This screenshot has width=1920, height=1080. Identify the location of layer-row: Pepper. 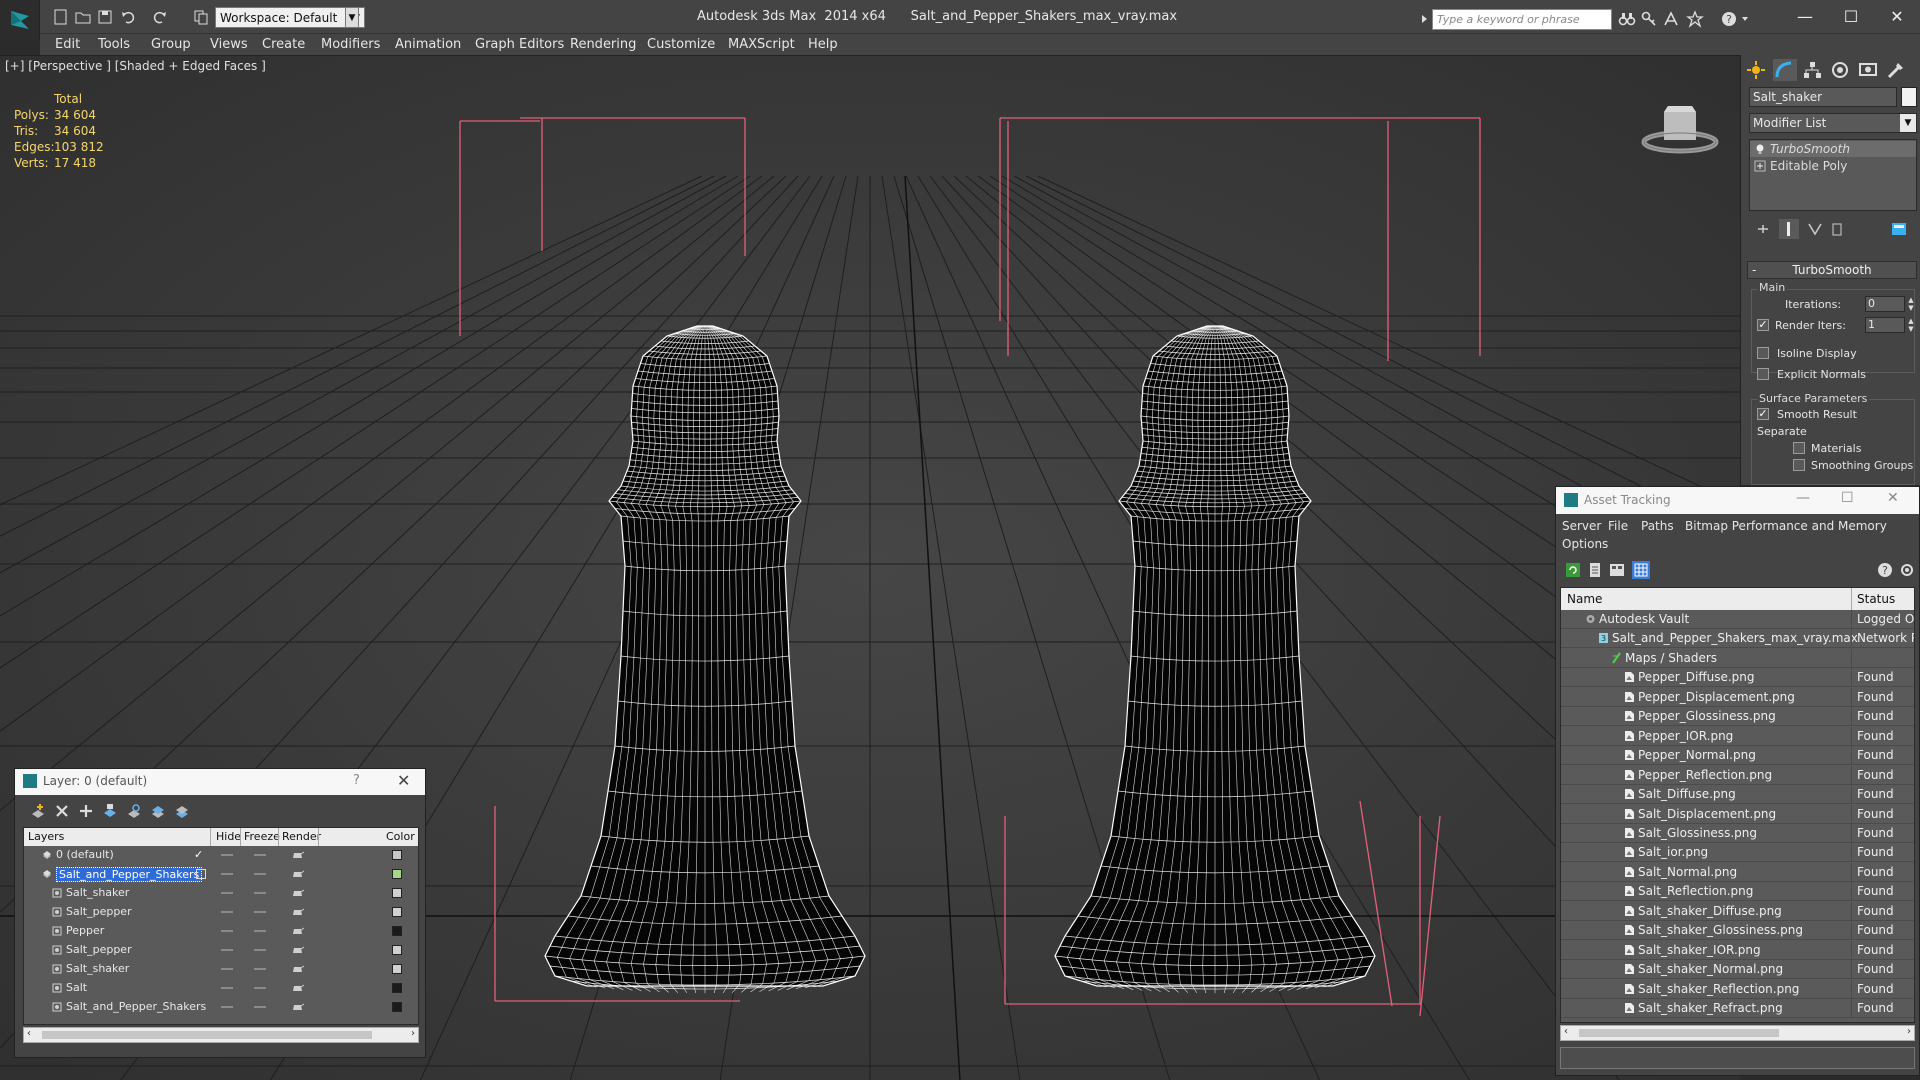
(221, 931).